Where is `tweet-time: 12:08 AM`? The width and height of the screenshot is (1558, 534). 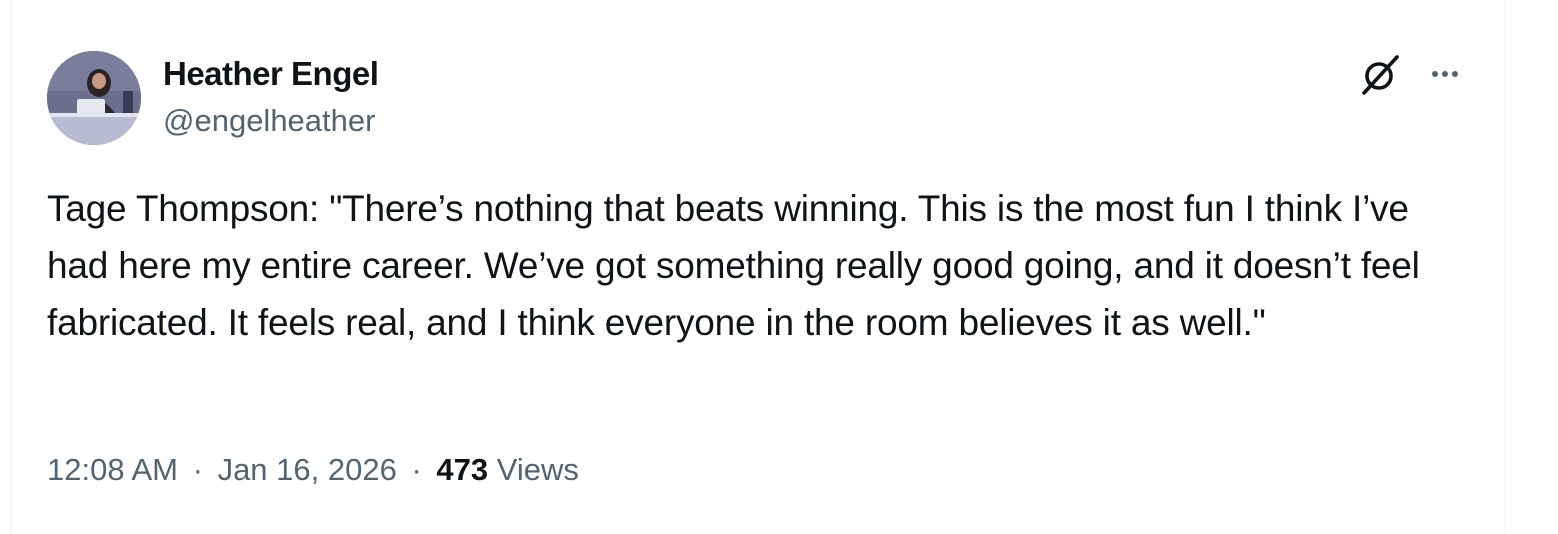
tweet-time: 12:08 AM is located at coordinates (112, 469).